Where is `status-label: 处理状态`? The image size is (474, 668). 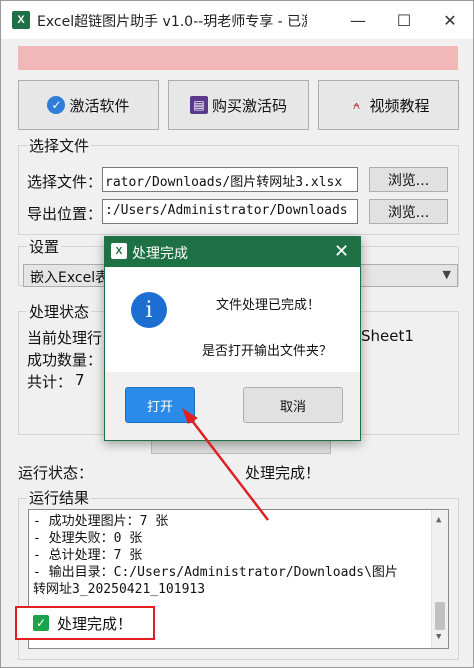
status-label: 处理状态 is located at coordinates (59, 311).